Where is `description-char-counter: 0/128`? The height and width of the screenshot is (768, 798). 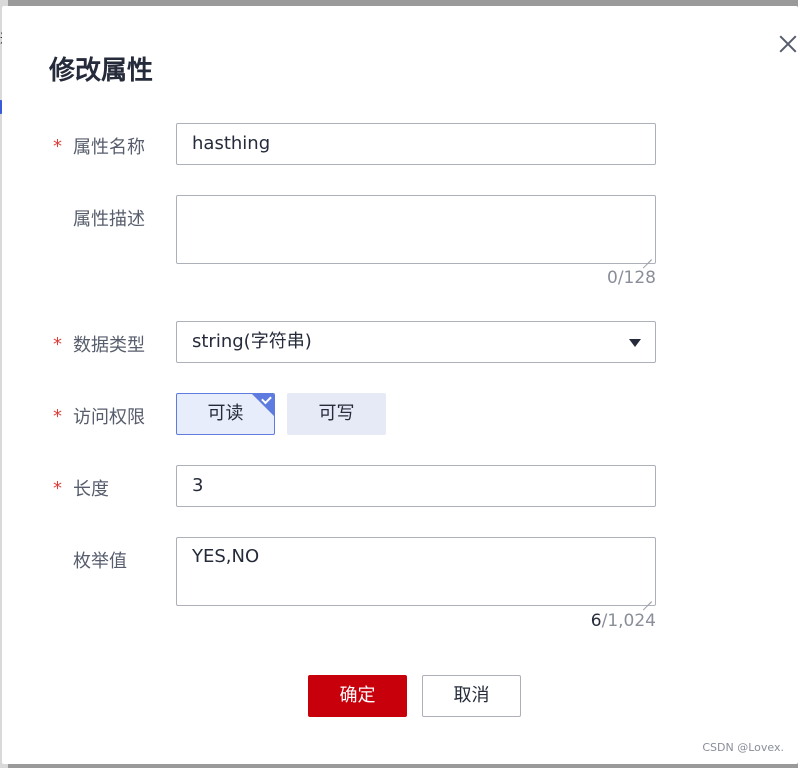
description-char-counter: 0/128 is located at coordinates (631, 278).